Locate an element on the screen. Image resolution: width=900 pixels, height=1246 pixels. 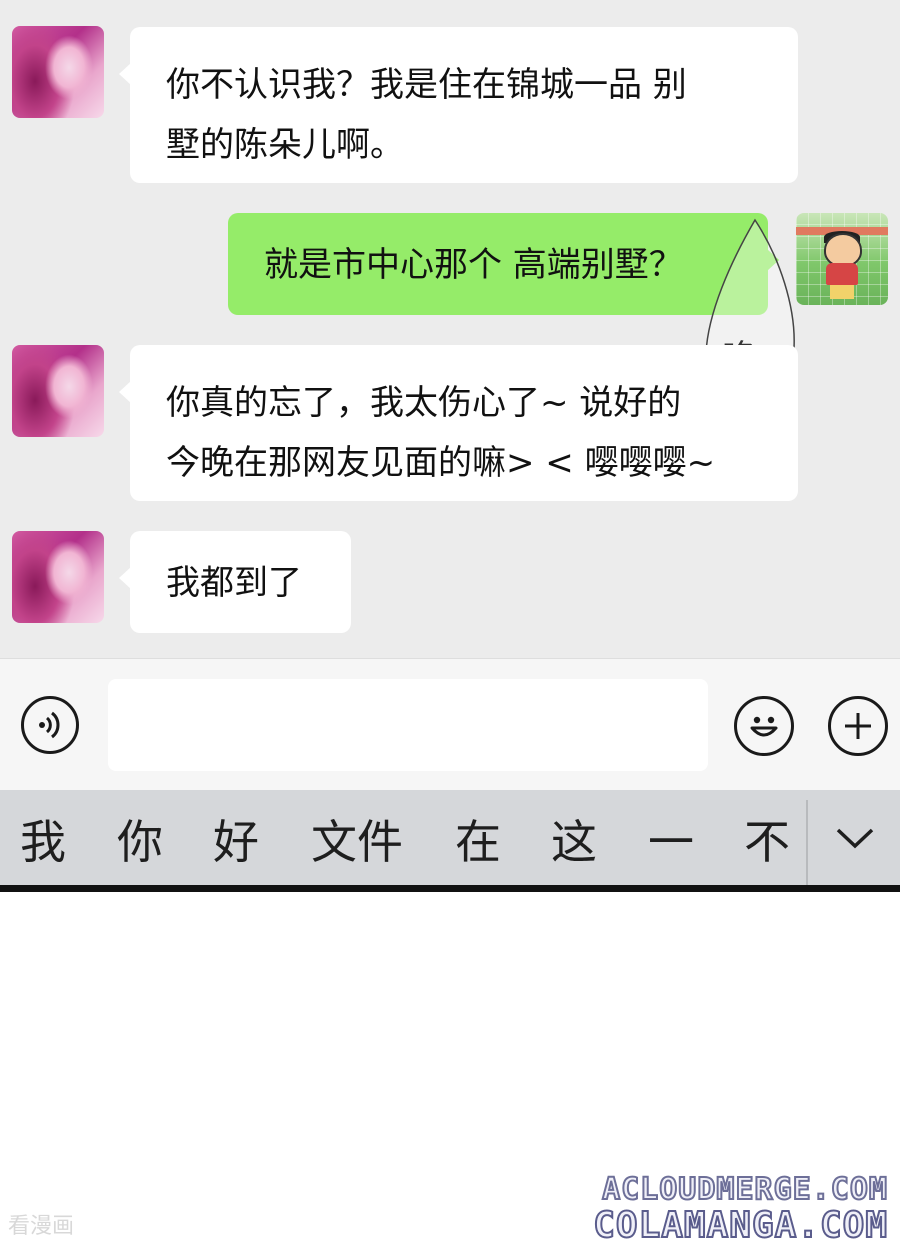
watermark-colamanga: COLAMANGA.COM is located at coordinates (740, 1225).